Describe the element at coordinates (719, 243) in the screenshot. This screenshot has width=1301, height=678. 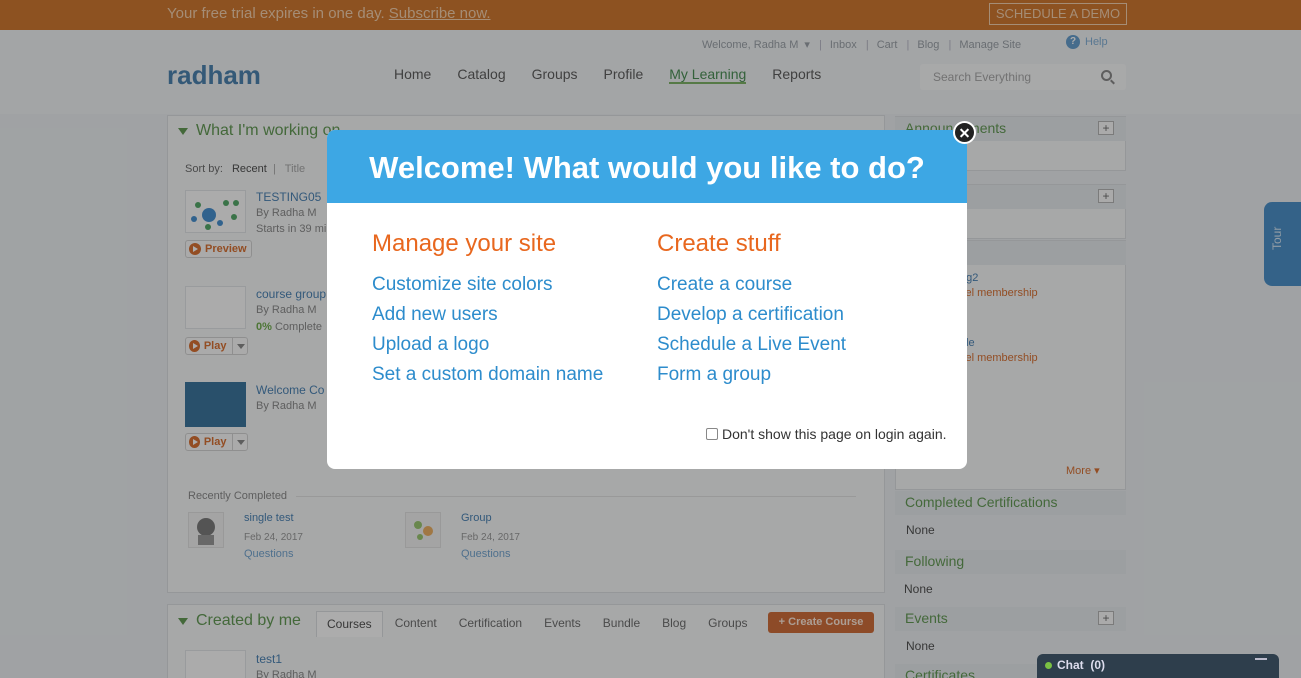
I see `create-stuff-heading: Create stuff` at that location.